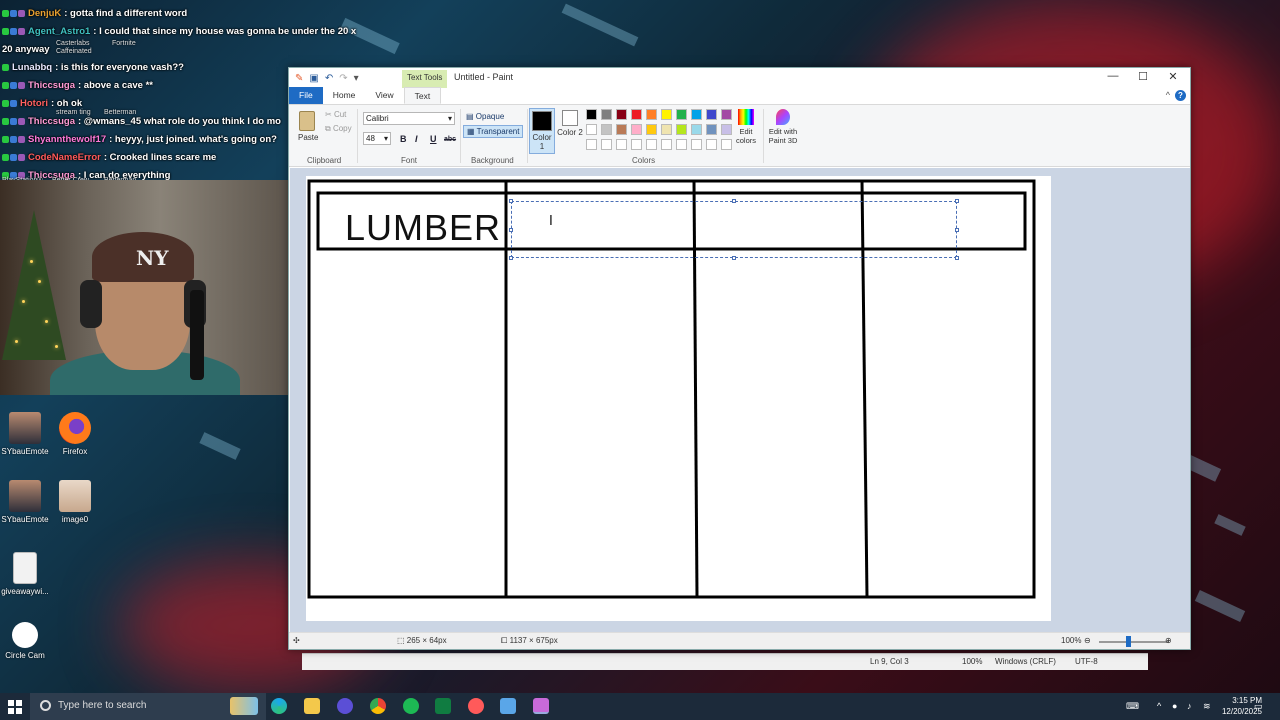 This screenshot has width=1280, height=720. What do you see at coordinates (889, 661) in the screenshot?
I see `cursor-position: Ln 9, Col 3` at bounding box center [889, 661].